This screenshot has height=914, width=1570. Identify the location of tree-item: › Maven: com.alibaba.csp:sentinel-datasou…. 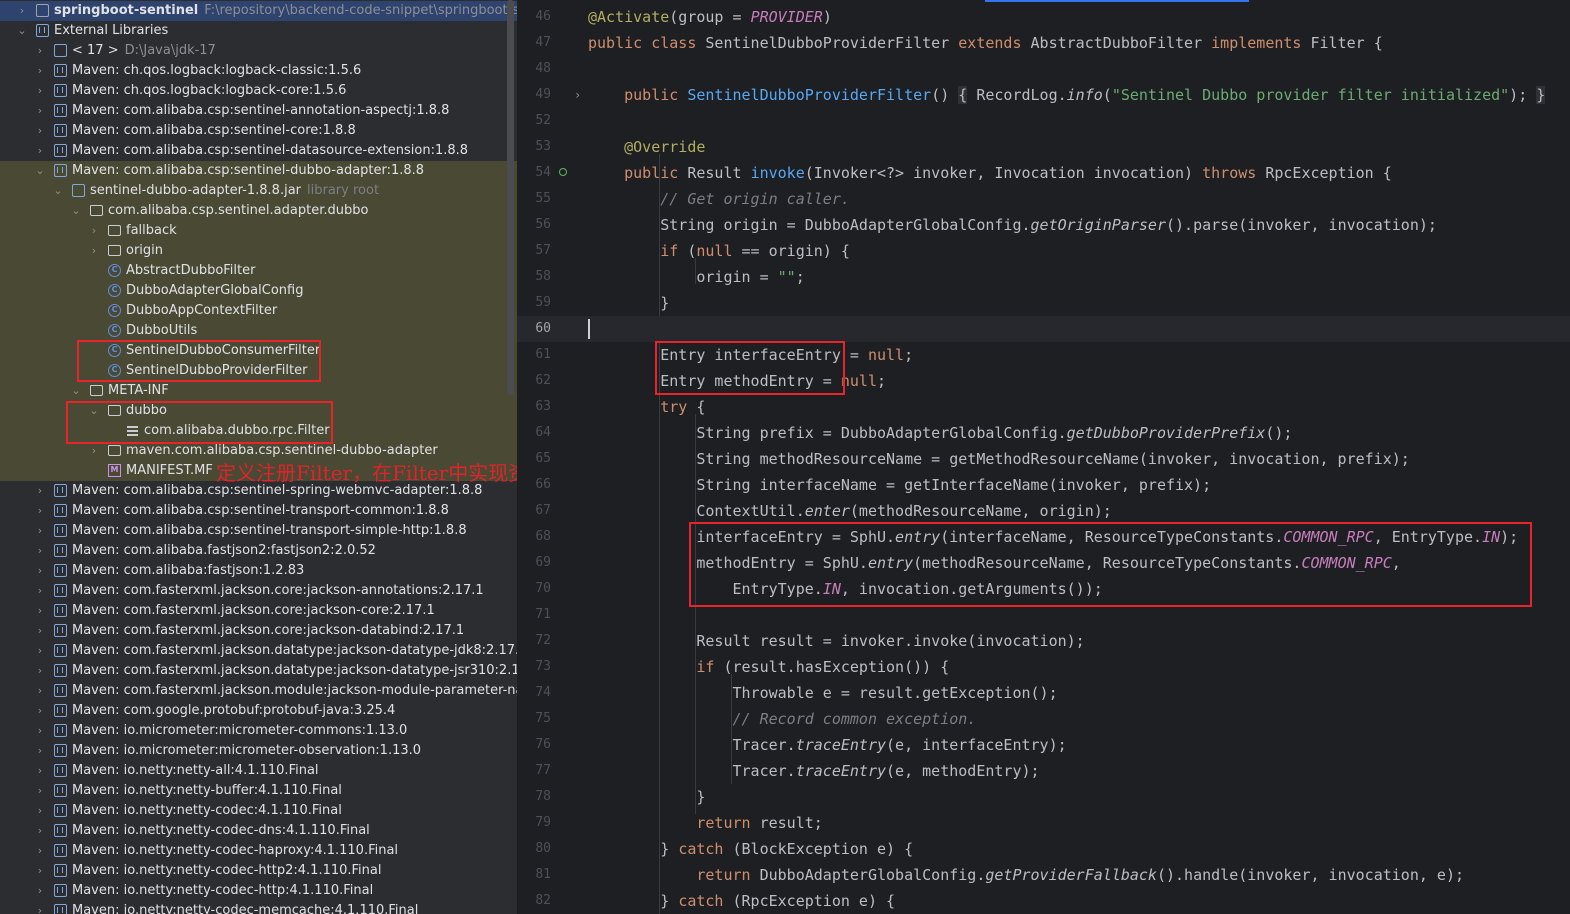
(258, 151).